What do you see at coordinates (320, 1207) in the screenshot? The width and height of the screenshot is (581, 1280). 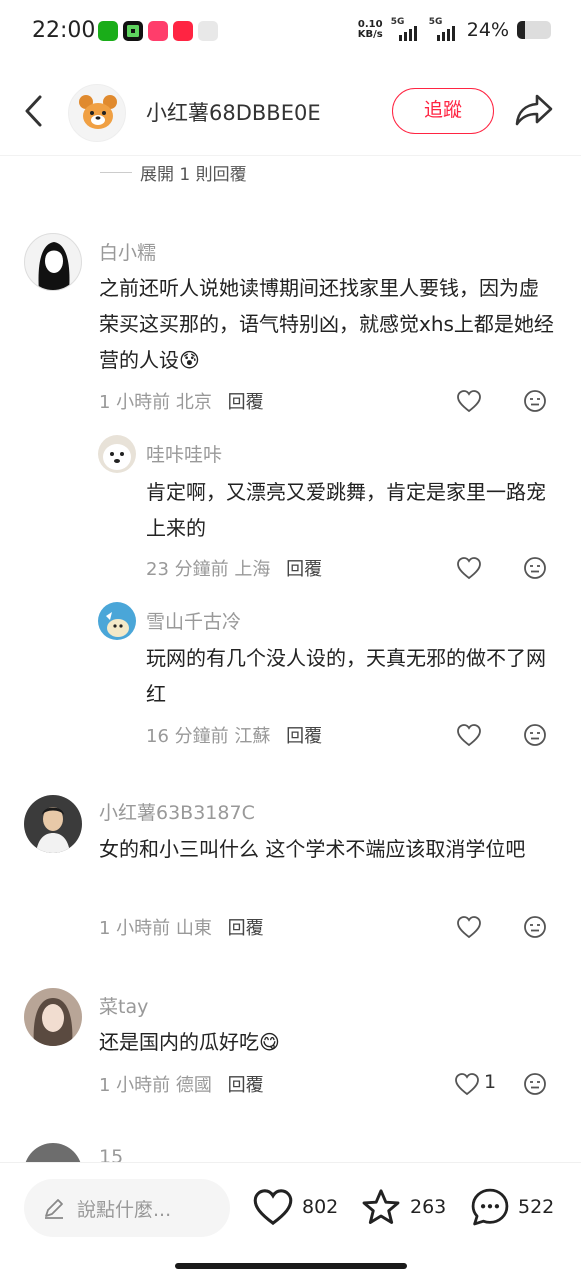 I see `like-count: 802` at bounding box center [320, 1207].